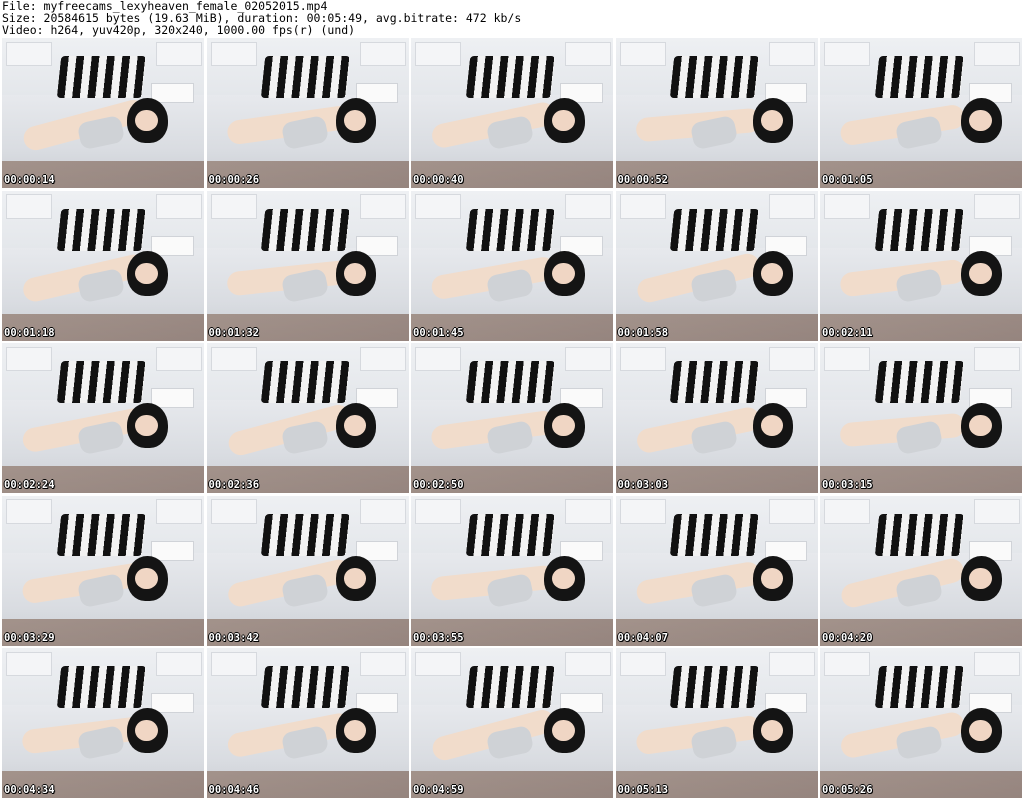  What do you see at coordinates (716, 570) in the screenshot?
I see `video-thumbnail: 00:04:07` at bounding box center [716, 570].